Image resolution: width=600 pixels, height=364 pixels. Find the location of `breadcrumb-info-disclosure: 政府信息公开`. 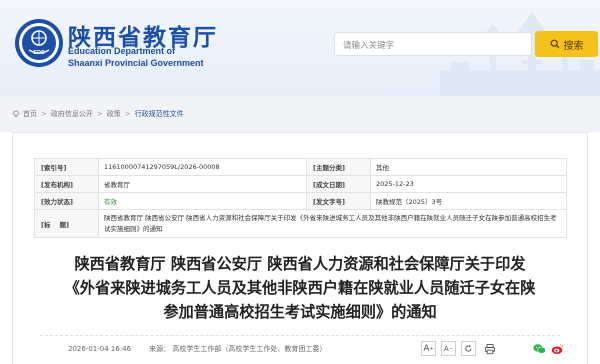

breadcrumb-info-disclosure: 政府信息公开 is located at coordinates (72, 114).